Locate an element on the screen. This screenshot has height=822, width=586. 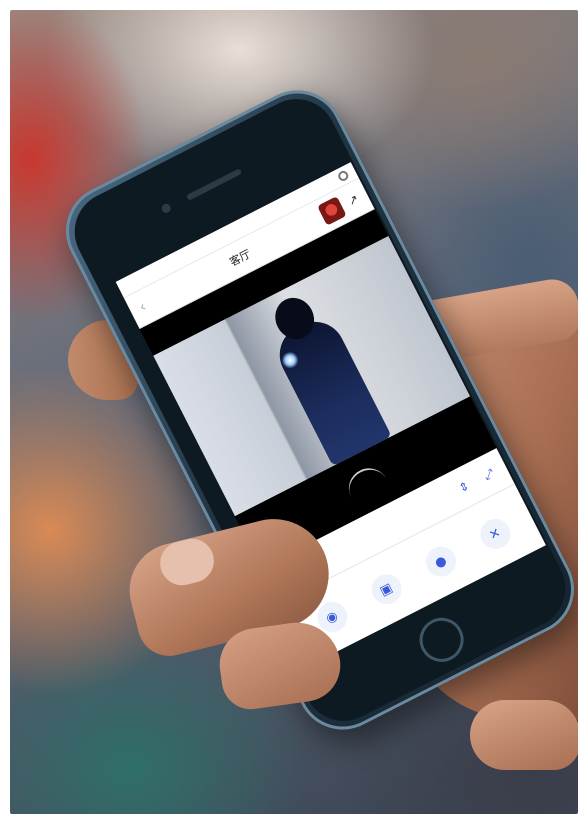
front-camera is located at coordinates (166, 208).